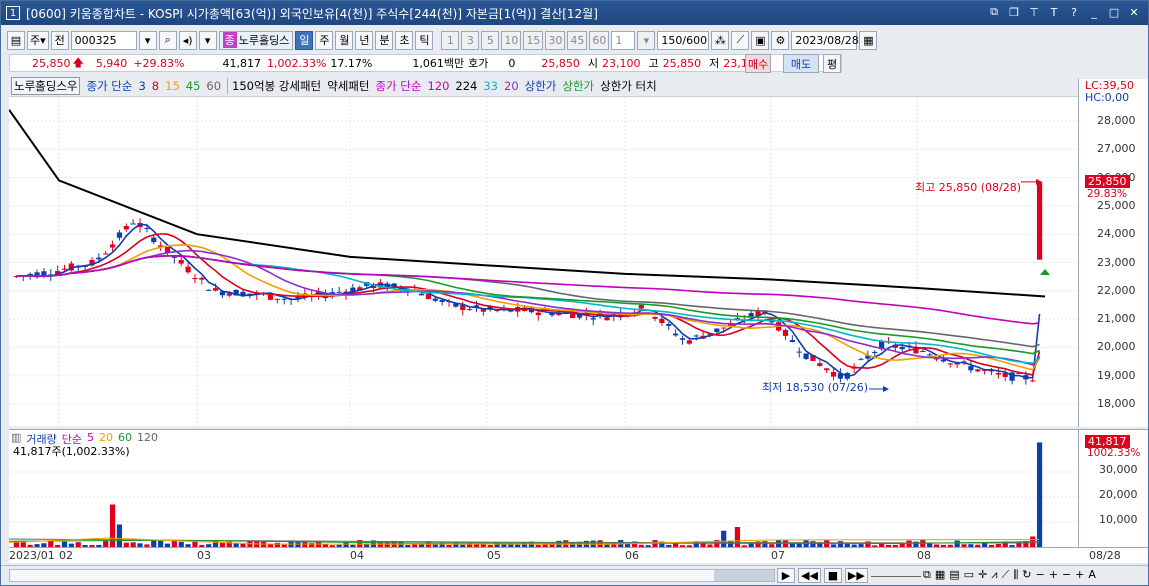  Describe the element at coordinates (1006, 575) in the screenshot. I see `trend-icon: ⟋` at that location.